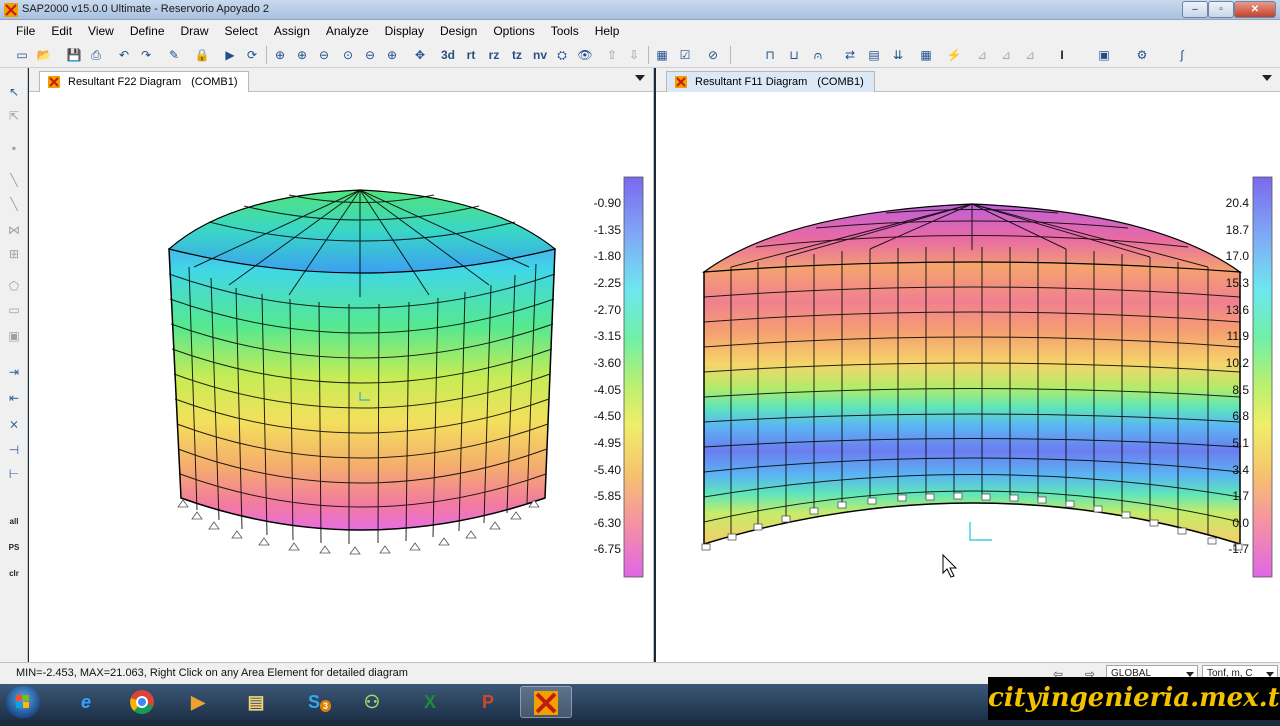 The height and width of the screenshot is (726, 1280). I want to click on select-plane-icon: ⊢, so click(14, 474).